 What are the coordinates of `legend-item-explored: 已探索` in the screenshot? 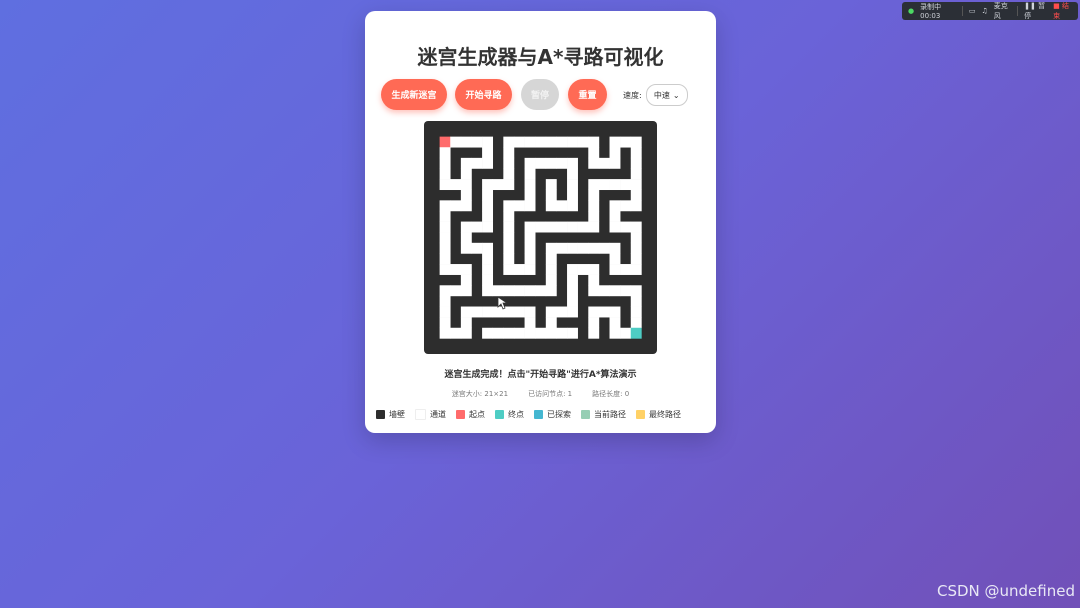 It's located at (552, 414).